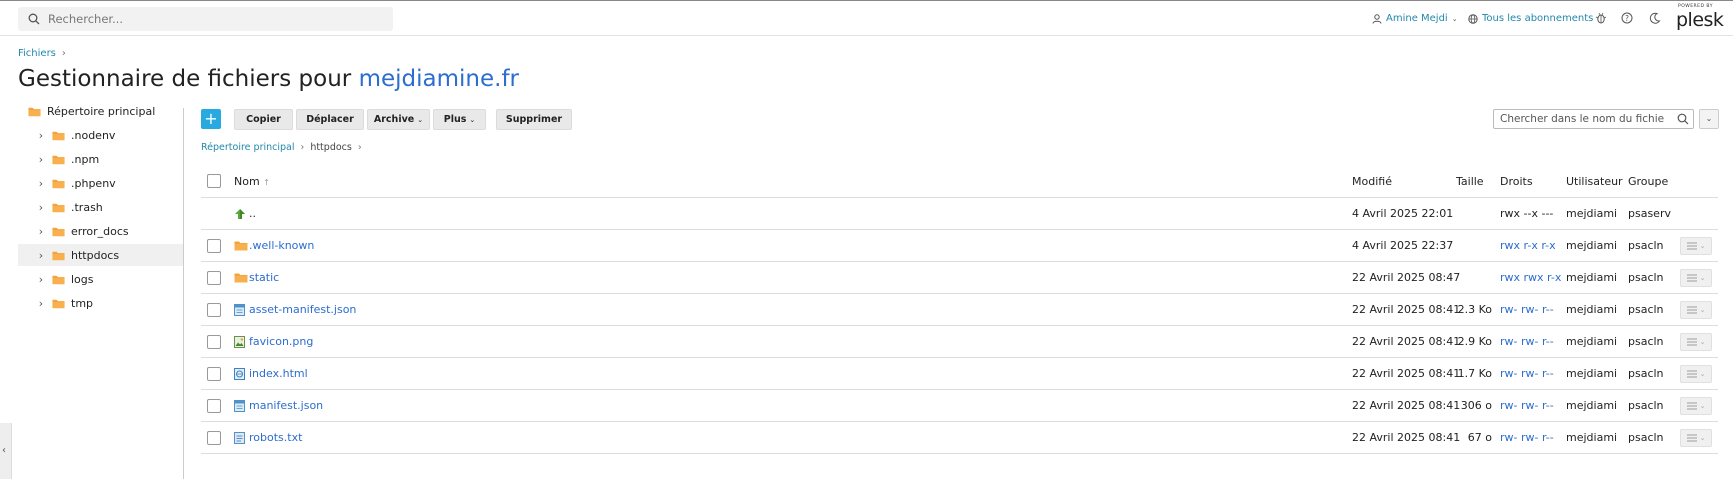 Image resolution: width=1733 pixels, height=479 pixels. What do you see at coordinates (183, 293) in the screenshot?
I see `tree-divider` at bounding box center [183, 293].